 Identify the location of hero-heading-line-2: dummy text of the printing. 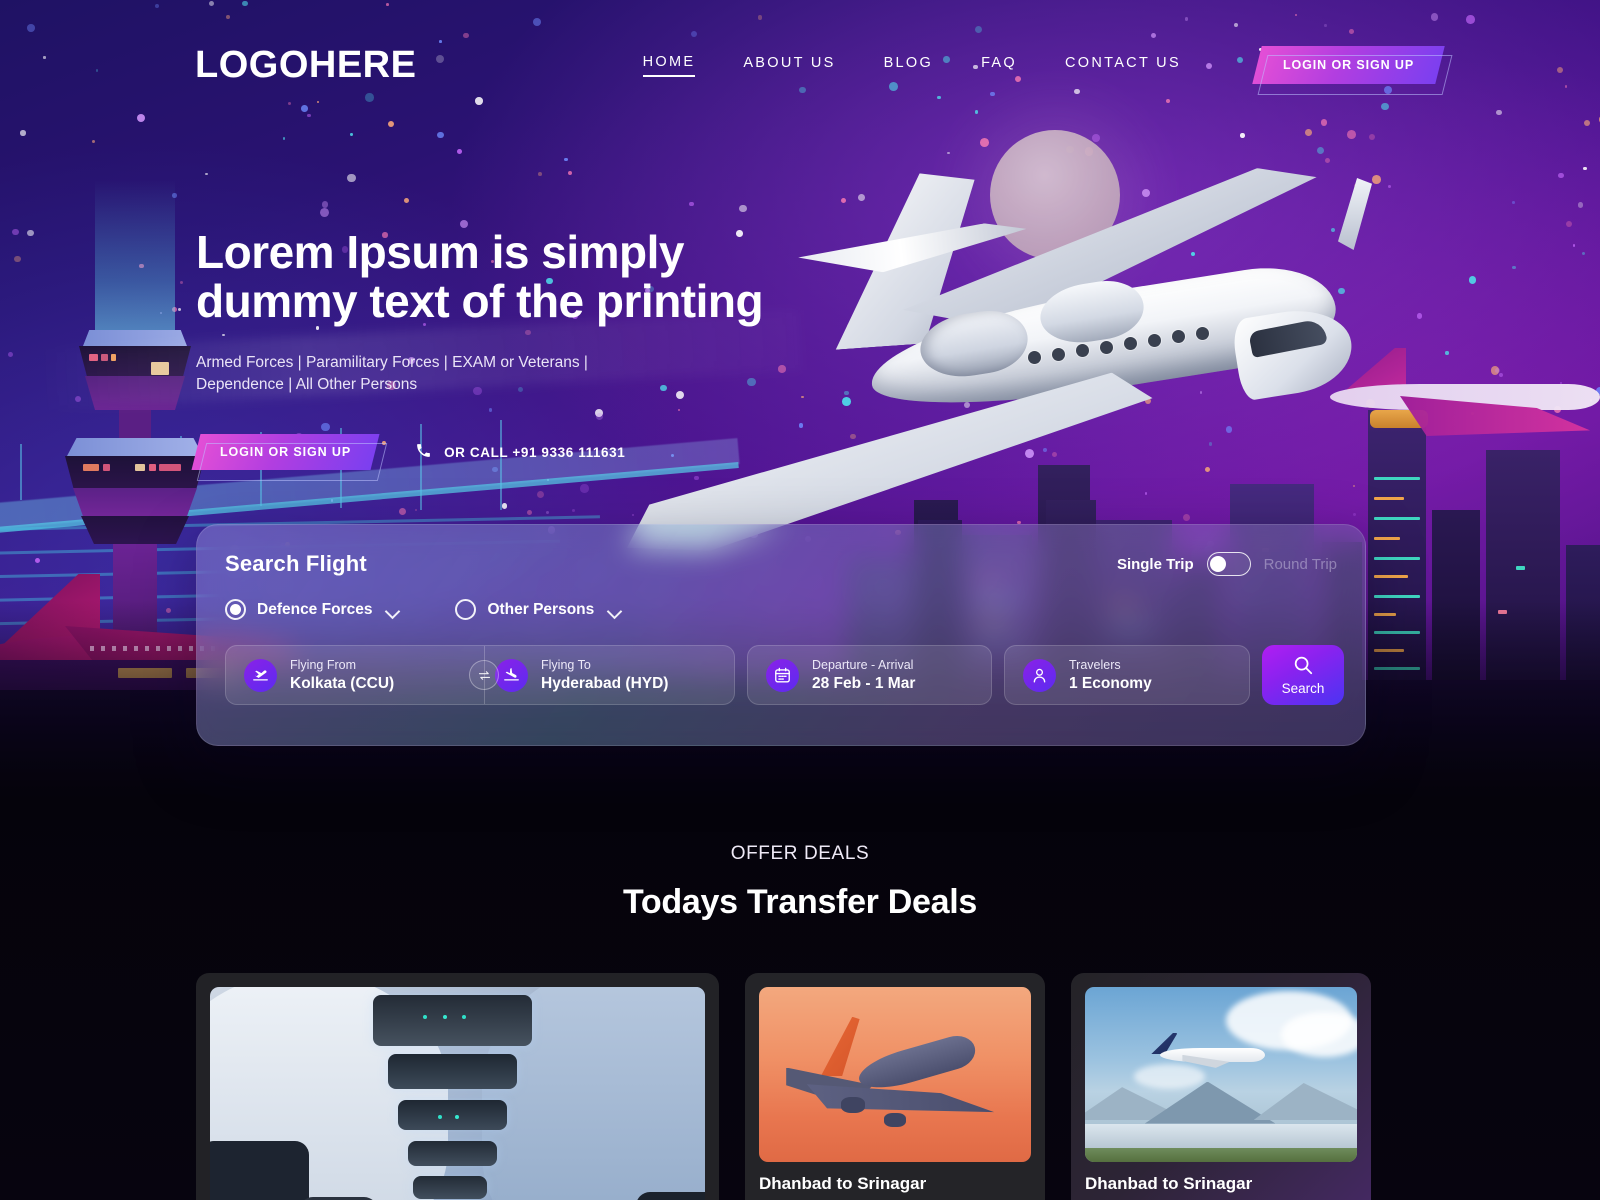
(480, 300).